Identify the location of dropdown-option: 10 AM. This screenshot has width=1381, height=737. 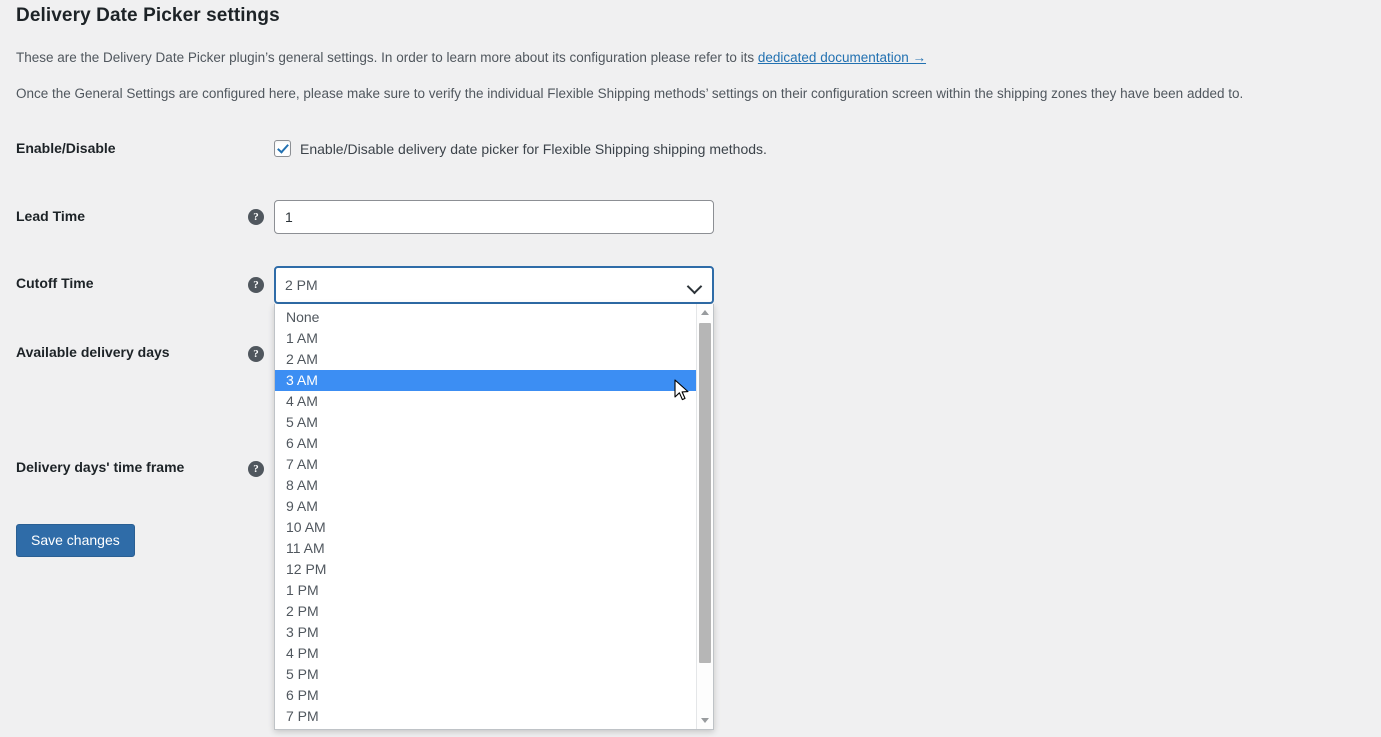
(485, 527).